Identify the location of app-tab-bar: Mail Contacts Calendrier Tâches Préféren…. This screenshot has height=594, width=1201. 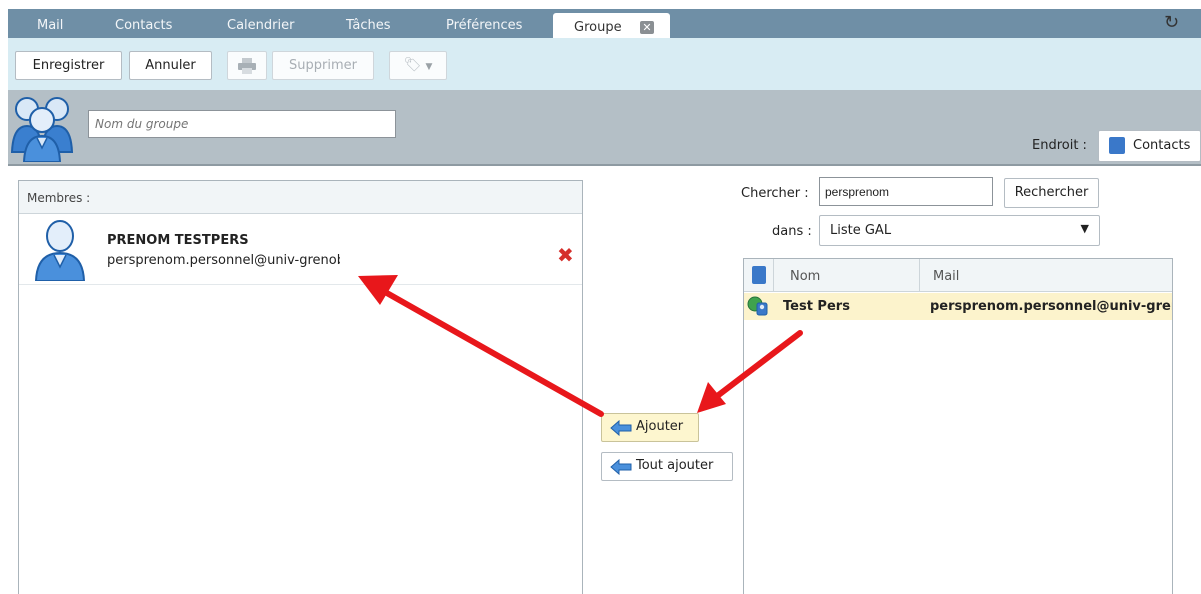
(600, 19).